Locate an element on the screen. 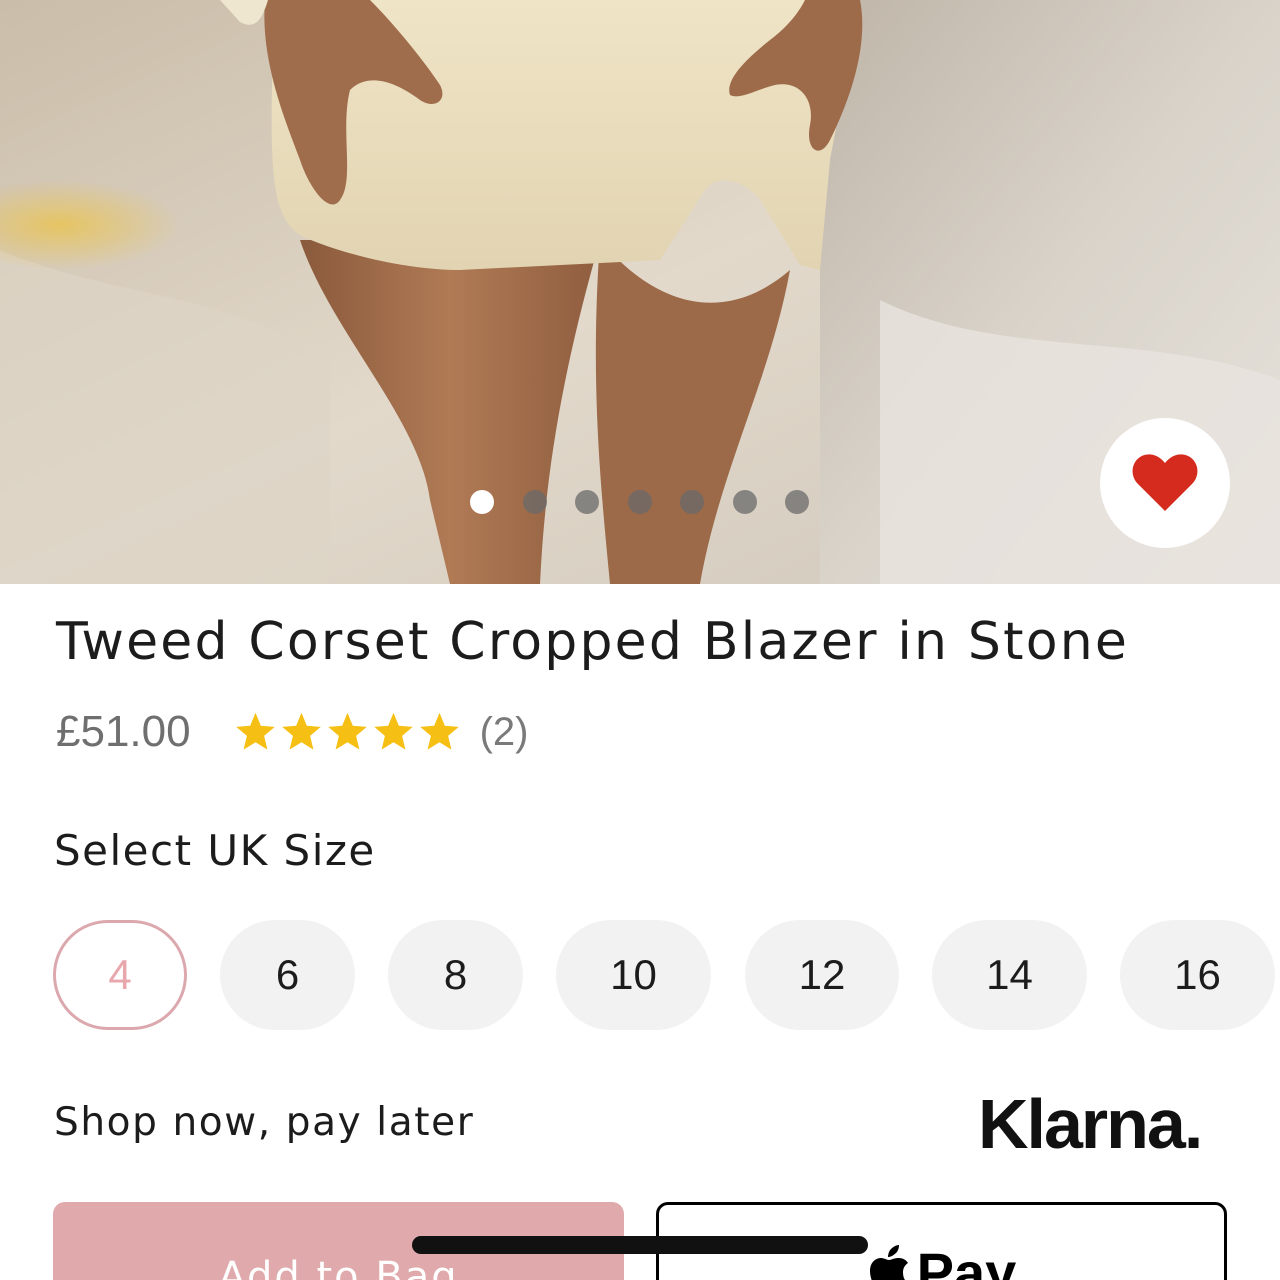 Image resolution: width=1280 pixels, height=1280 pixels. klarna-logo: Klarna. is located at coordinates (1090, 1124).